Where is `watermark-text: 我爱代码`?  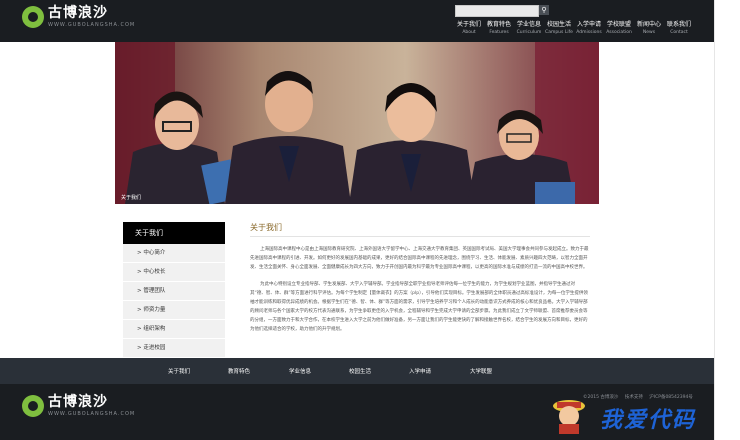 watermark-text: 我爱代码 is located at coordinates (648, 420).